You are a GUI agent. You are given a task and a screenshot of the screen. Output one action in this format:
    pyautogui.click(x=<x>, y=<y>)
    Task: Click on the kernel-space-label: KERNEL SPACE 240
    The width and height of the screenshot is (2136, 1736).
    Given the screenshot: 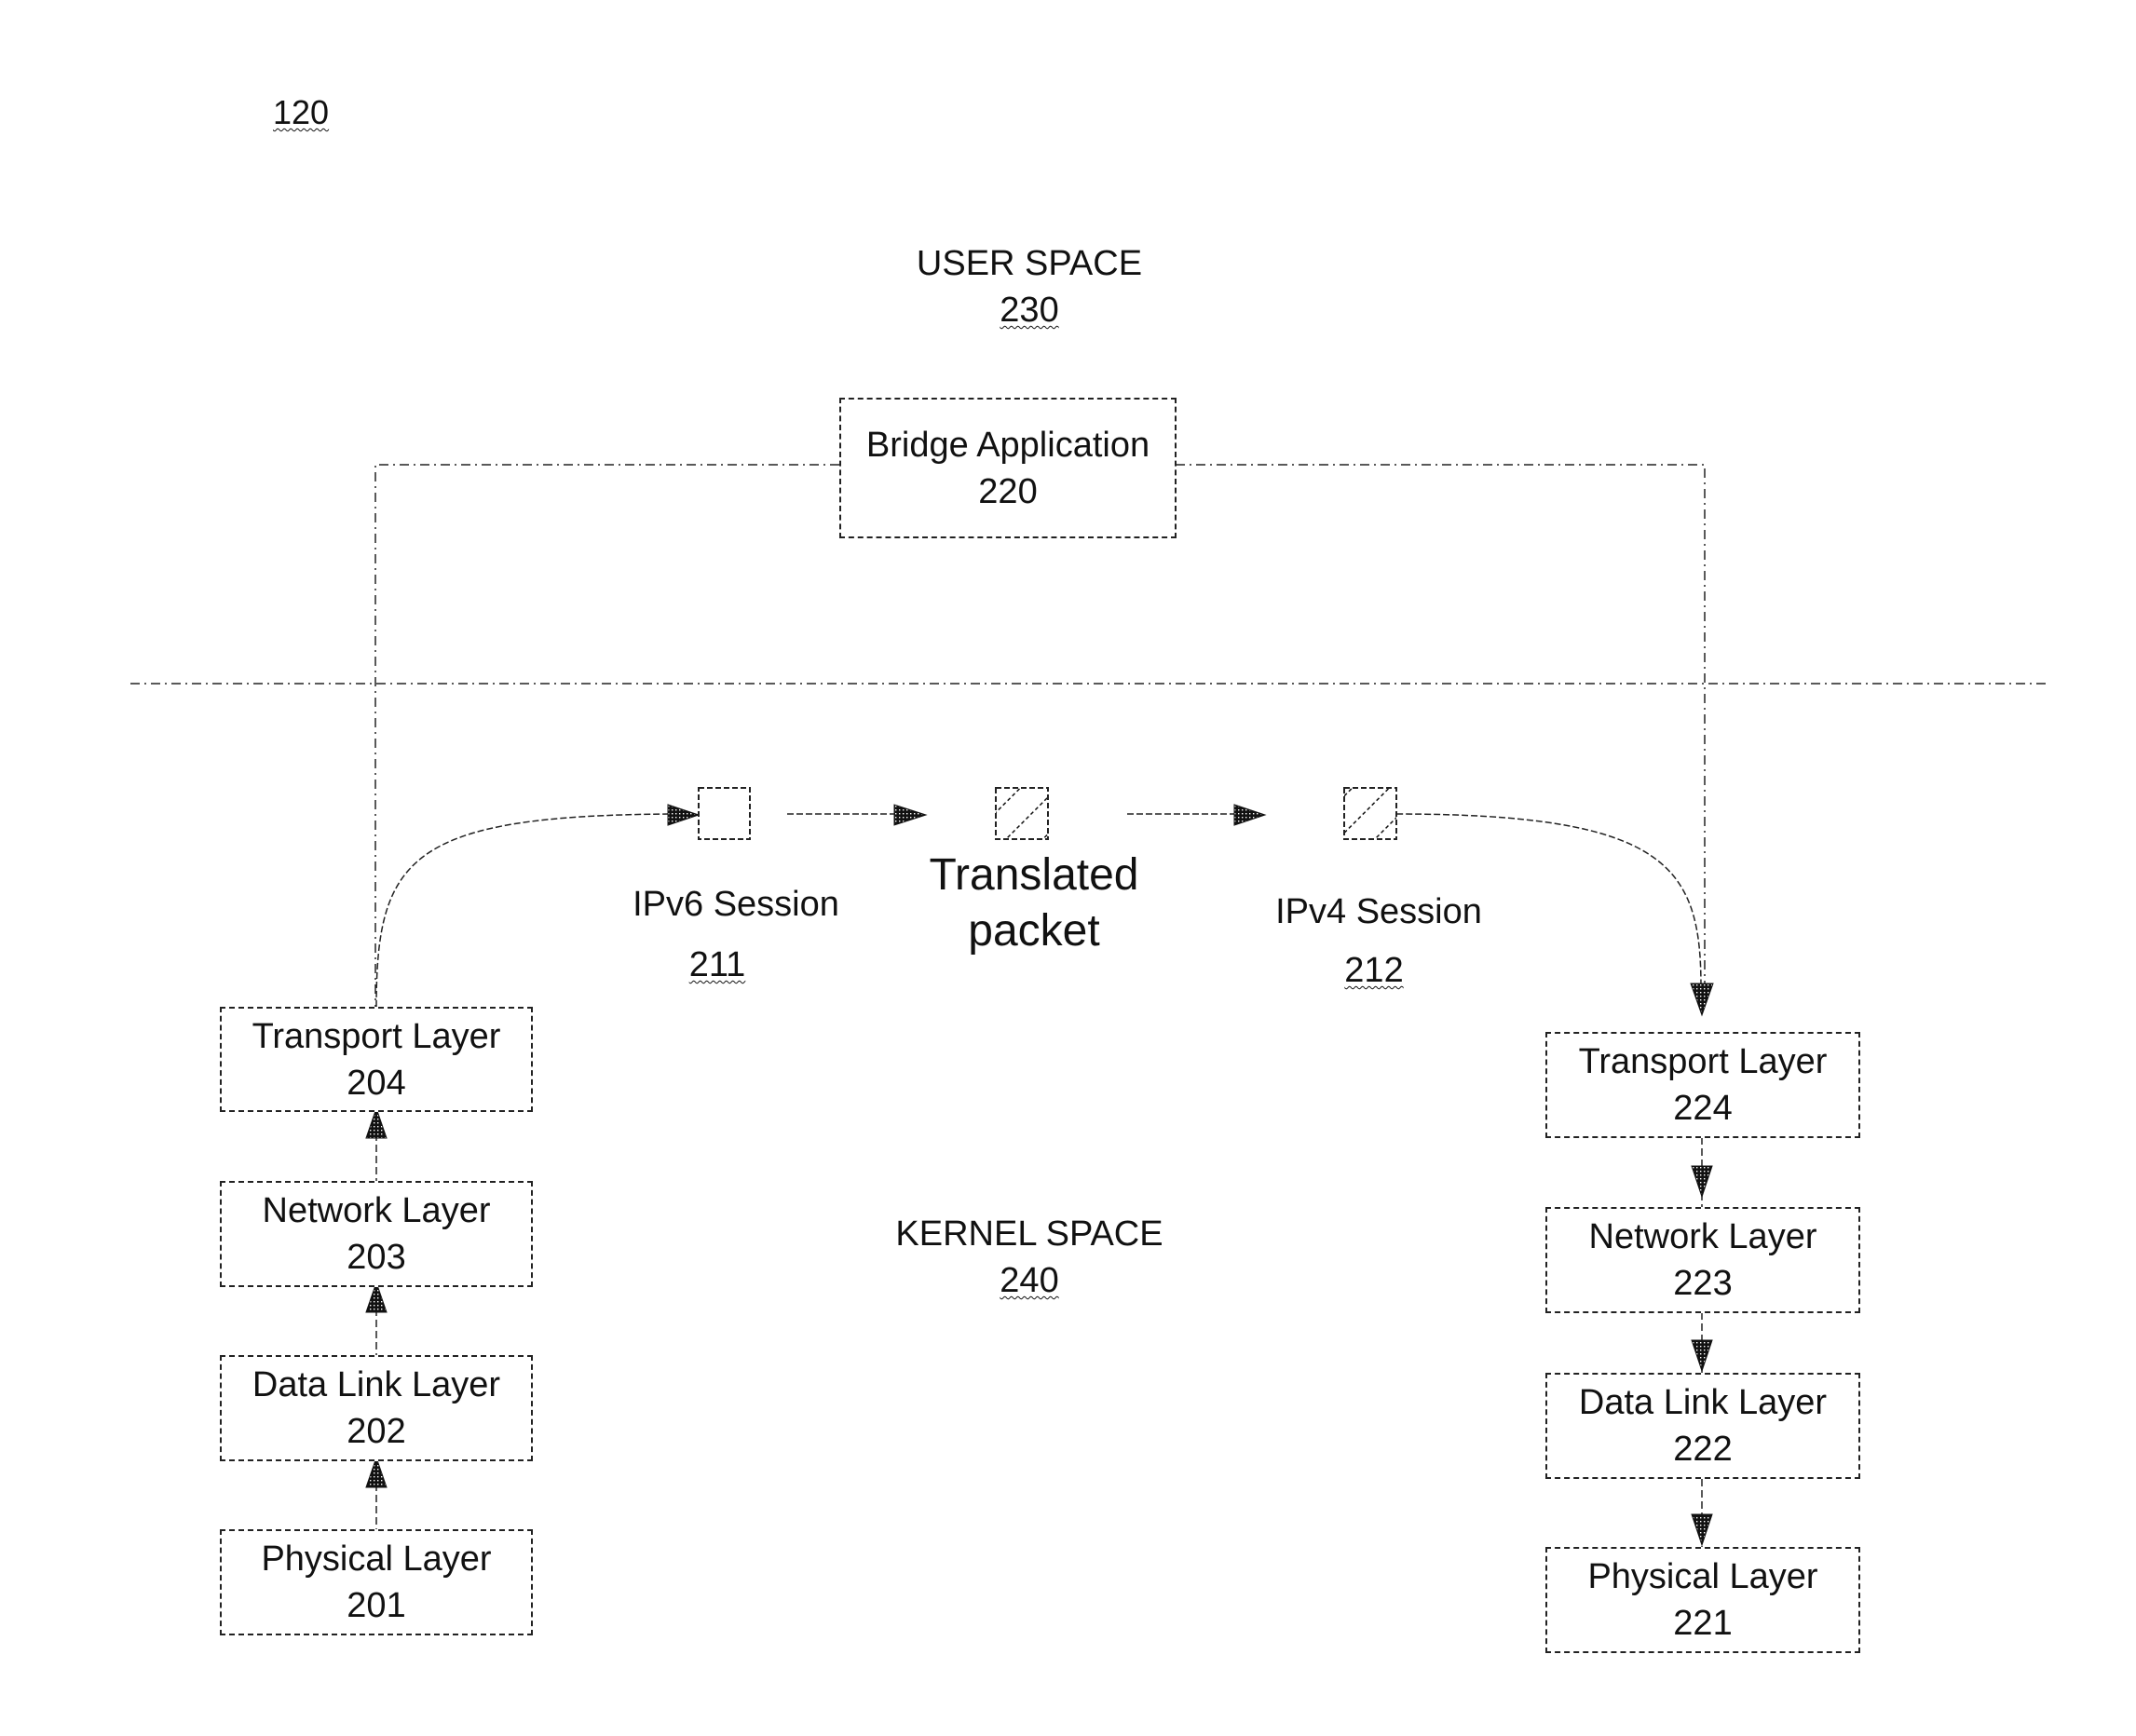 What is the action you would take?
    pyautogui.click(x=1030, y=1257)
    